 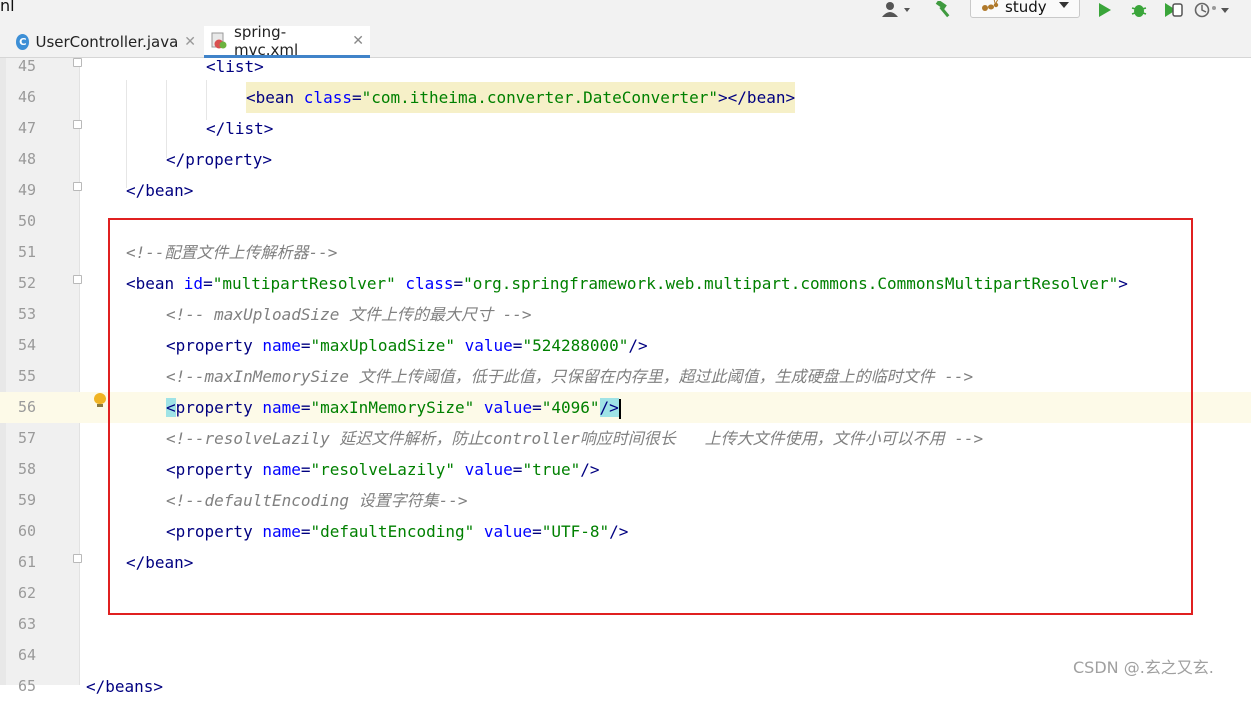 I want to click on hammer-icon, so click(x=944, y=10).